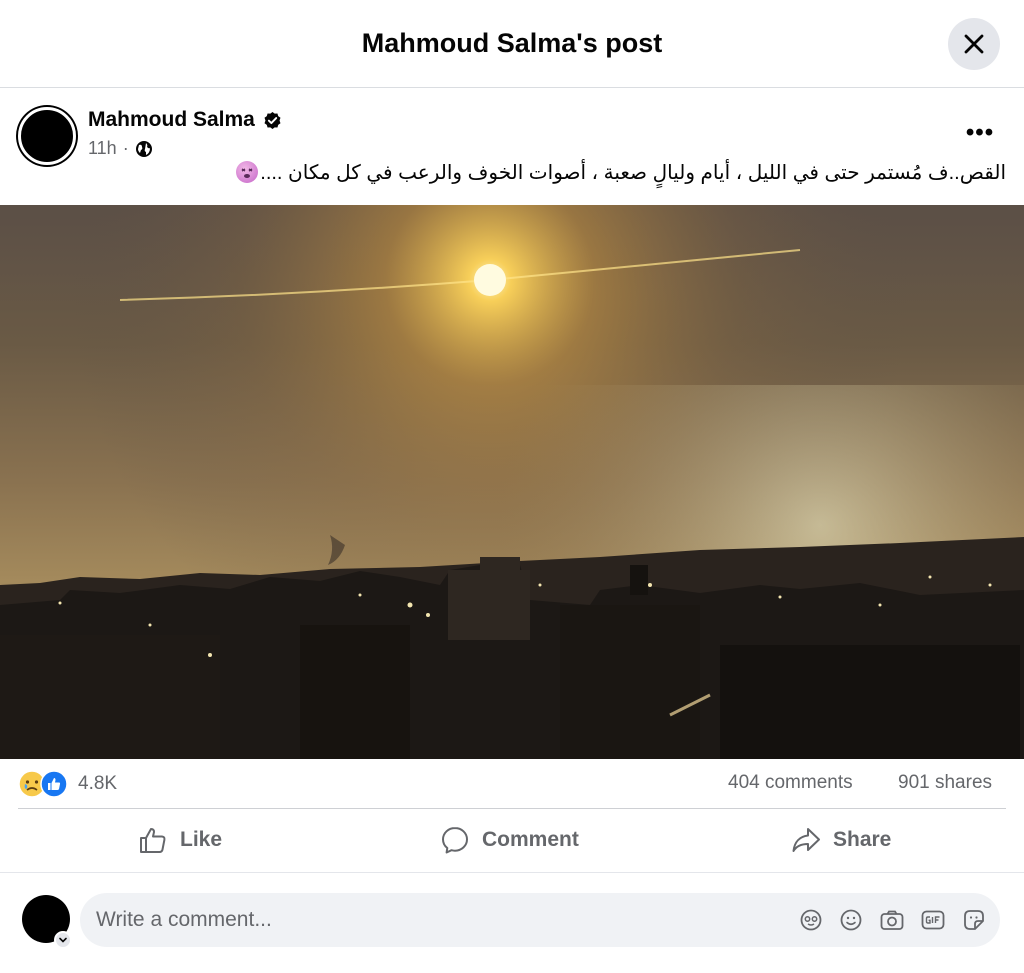 The height and width of the screenshot is (973, 1024). I want to click on comment-button: Comment, so click(509, 840).